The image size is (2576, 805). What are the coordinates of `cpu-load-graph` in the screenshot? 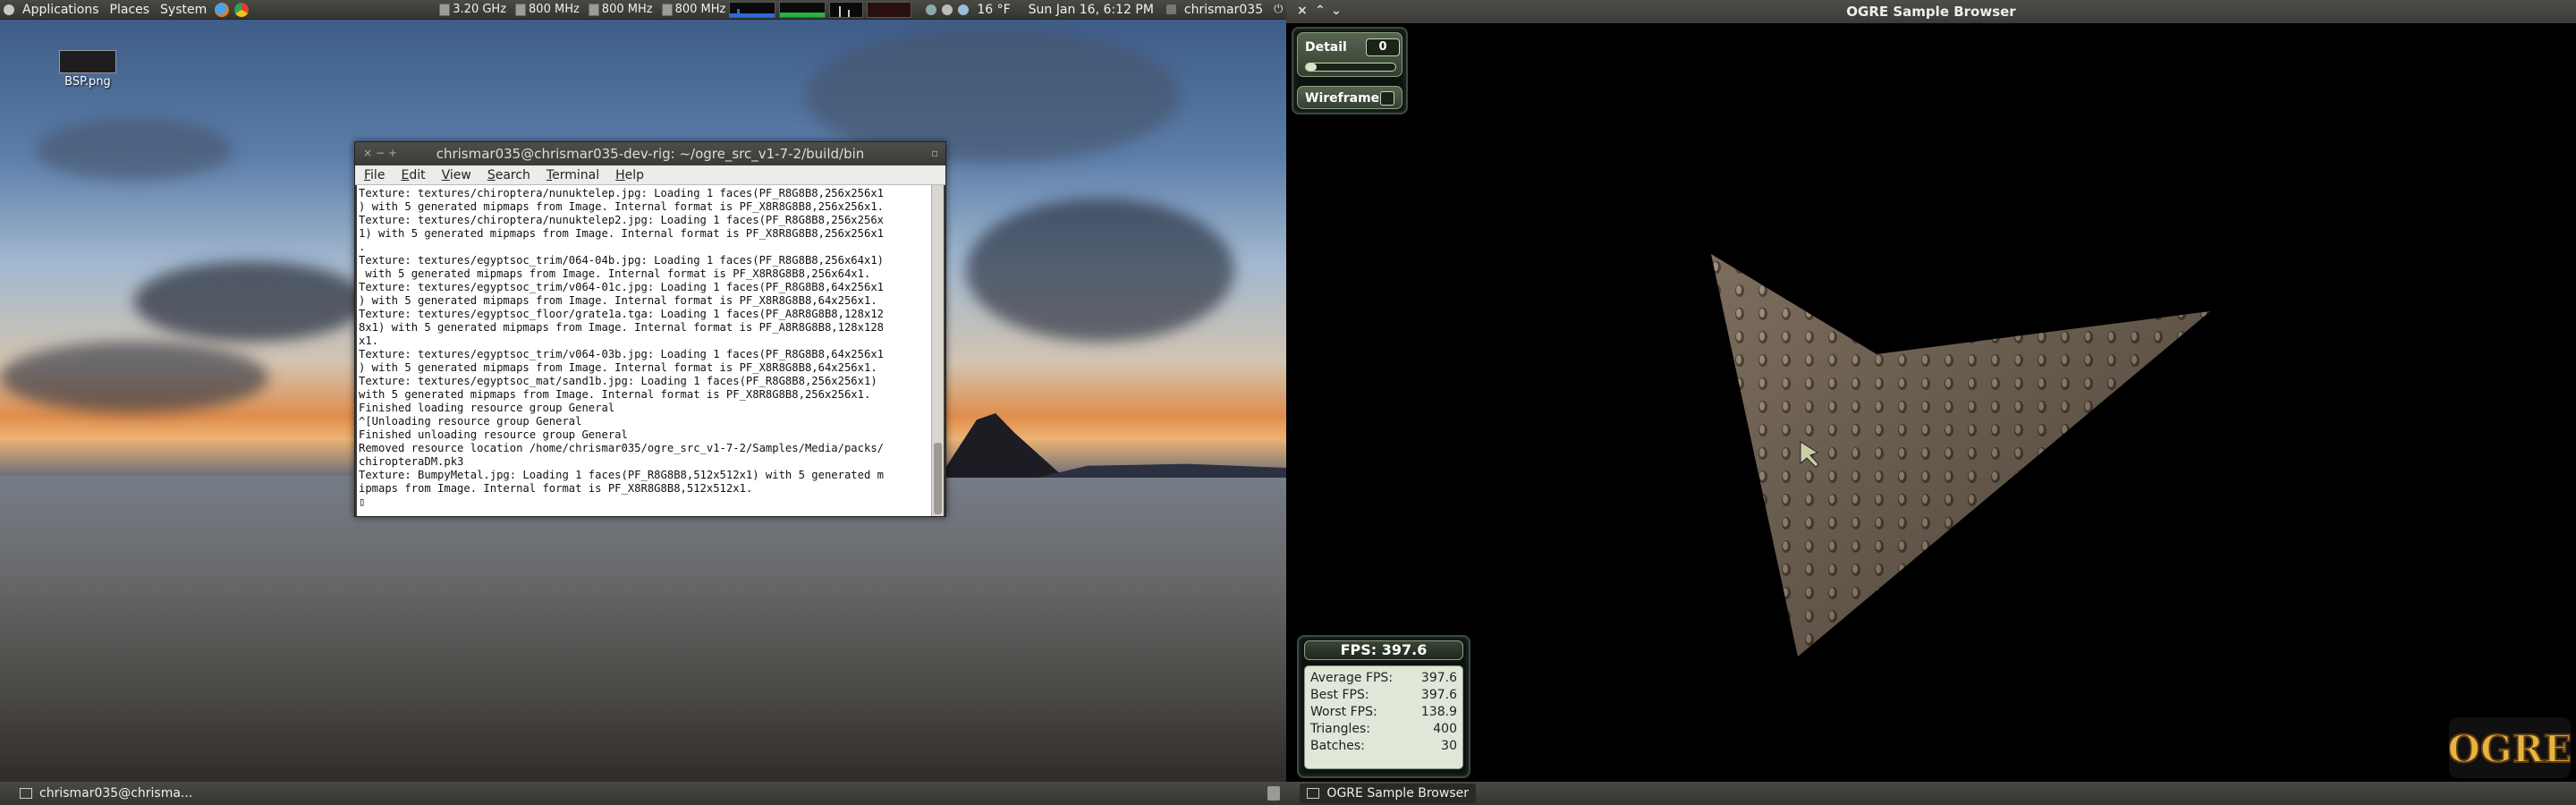 It's located at (752, 9).